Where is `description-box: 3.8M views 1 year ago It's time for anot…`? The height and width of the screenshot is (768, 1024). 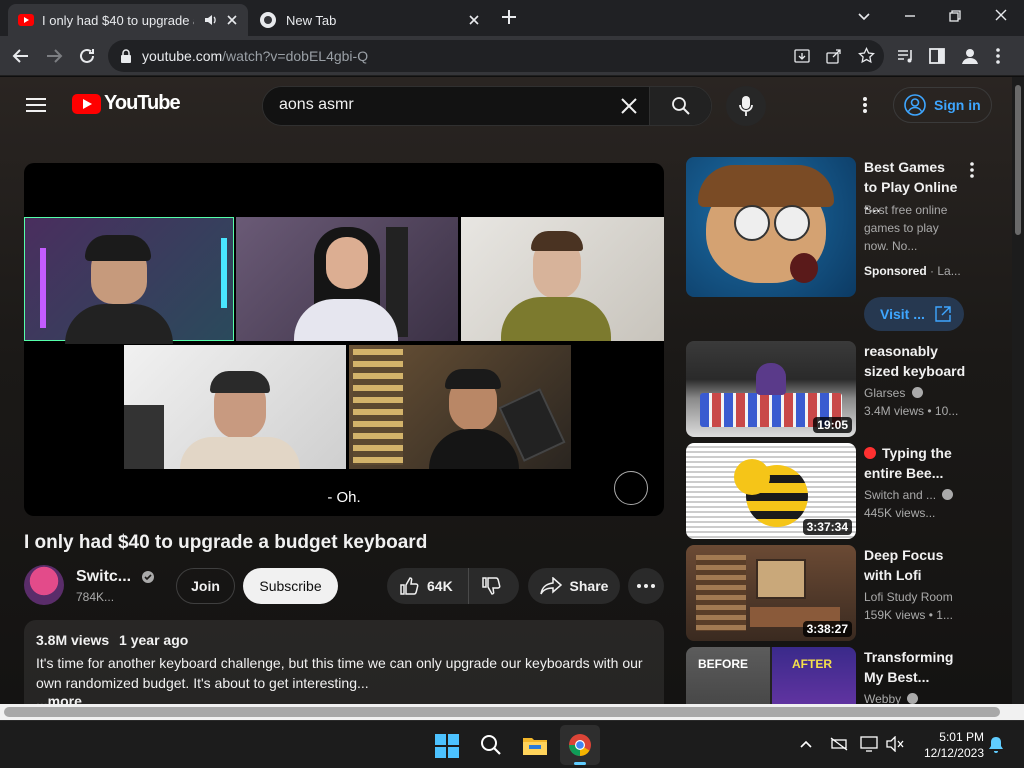 description-box: 3.8M views 1 year ago It's time for anot… is located at coordinates (344, 662).